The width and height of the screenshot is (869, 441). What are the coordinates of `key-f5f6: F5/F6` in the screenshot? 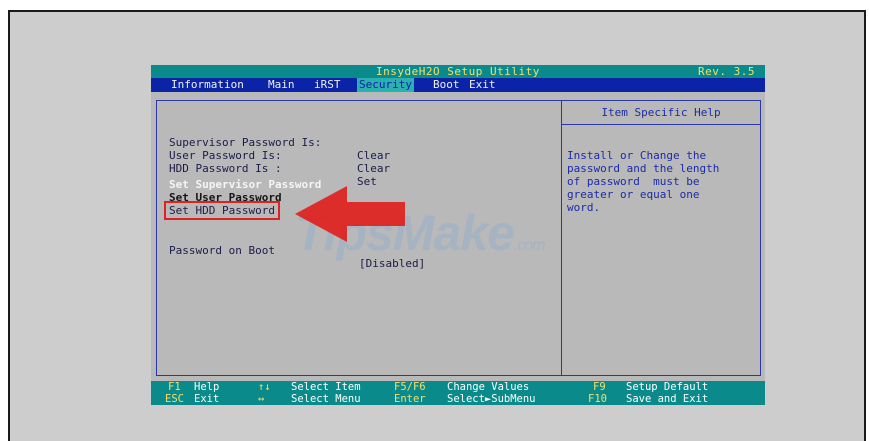 It's located at (410, 387).